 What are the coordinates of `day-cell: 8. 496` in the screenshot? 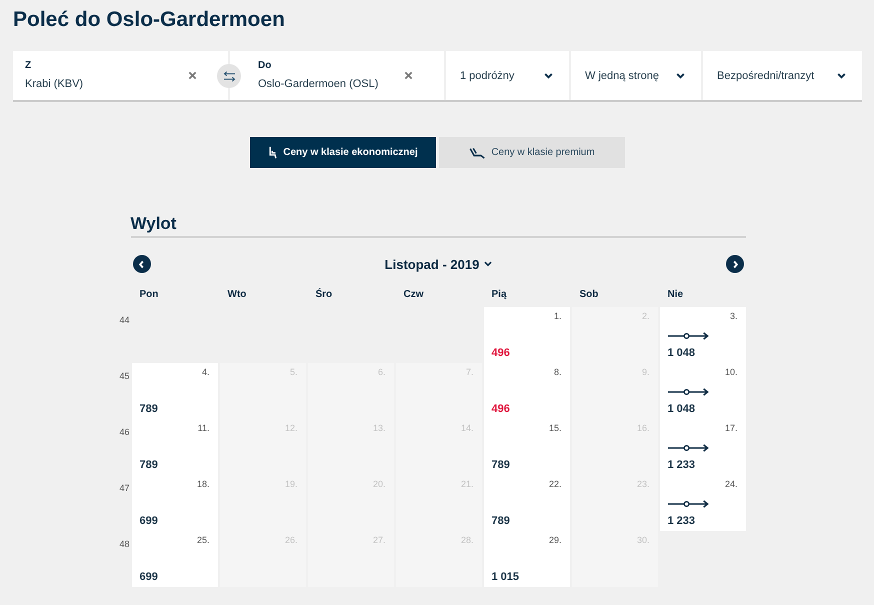 It's located at (527, 391).